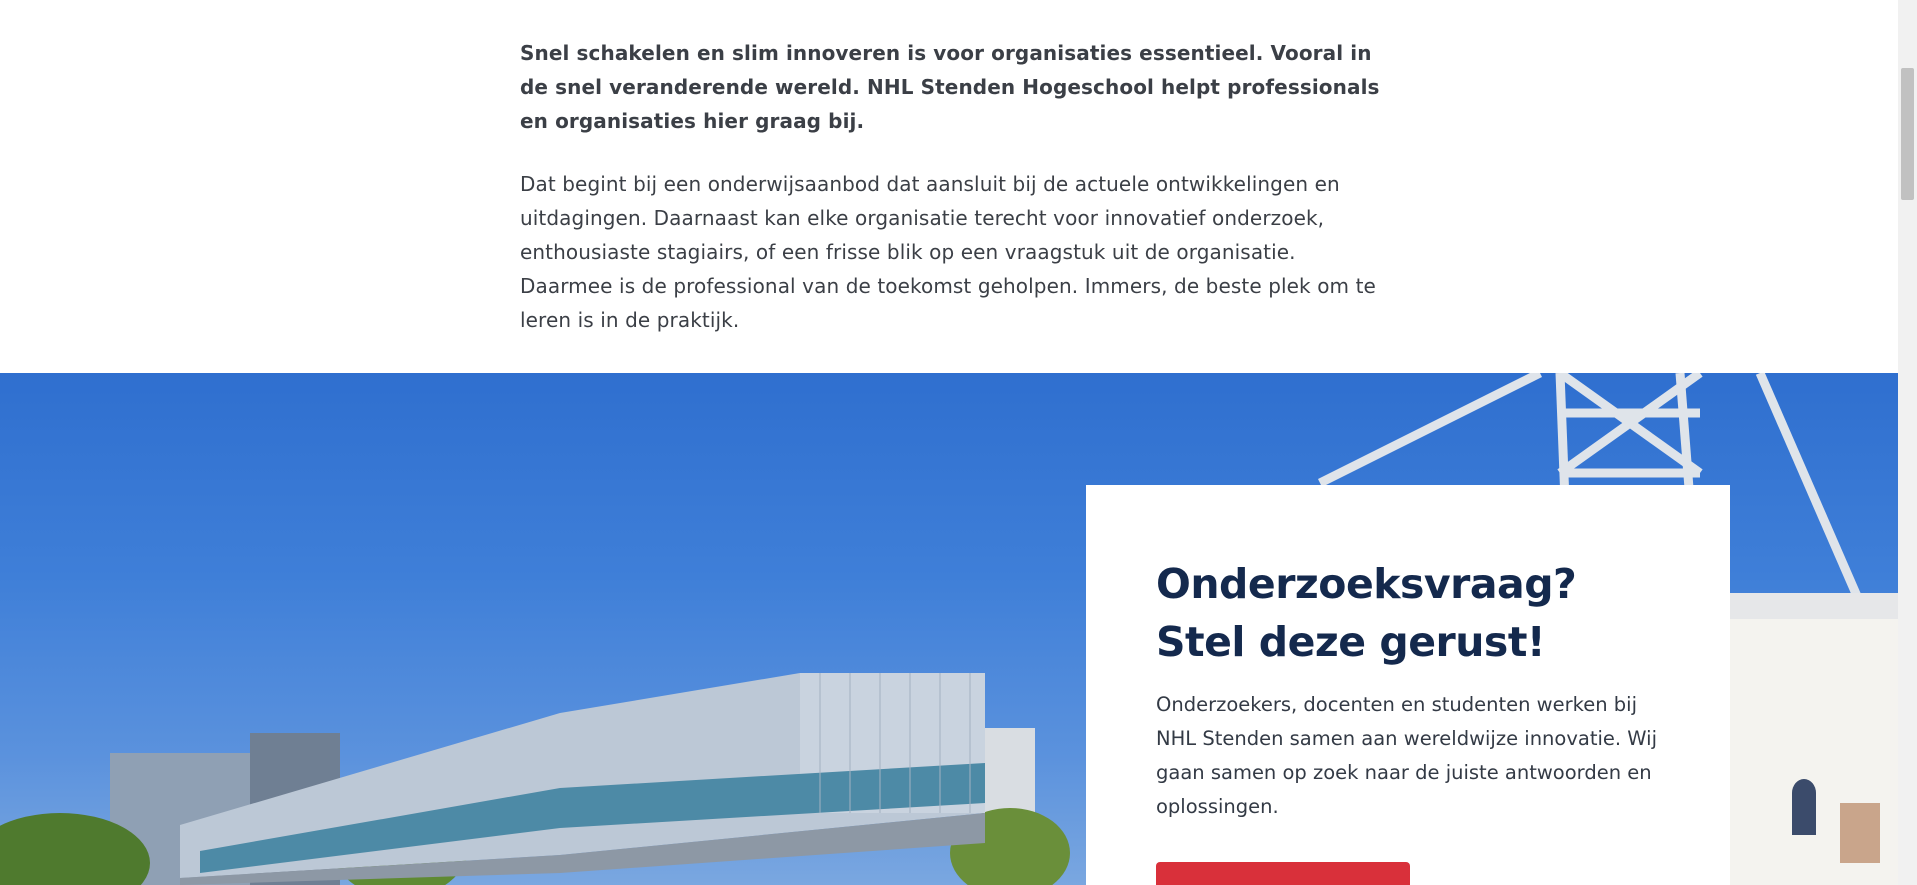 The image size is (1917, 885). What do you see at coordinates (1283, 873) in the screenshot?
I see `card-cta-button` at bounding box center [1283, 873].